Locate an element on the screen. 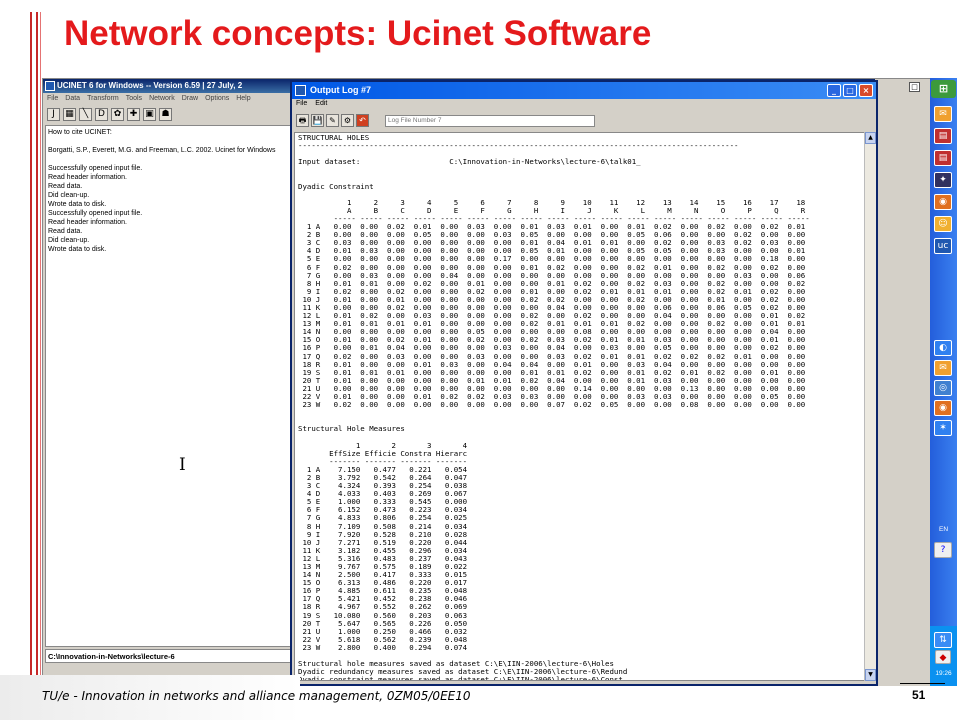 The image size is (960, 720). toolbar-icon: ▣ is located at coordinates (149, 114).